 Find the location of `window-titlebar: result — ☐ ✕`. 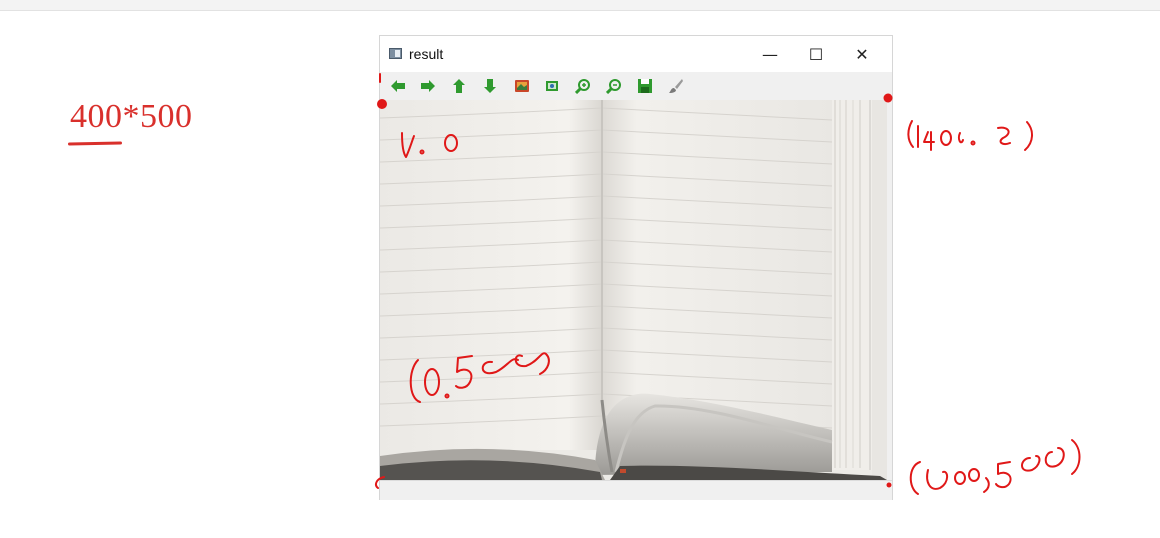

window-titlebar: result — ☐ ✕ is located at coordinates (636, 54).